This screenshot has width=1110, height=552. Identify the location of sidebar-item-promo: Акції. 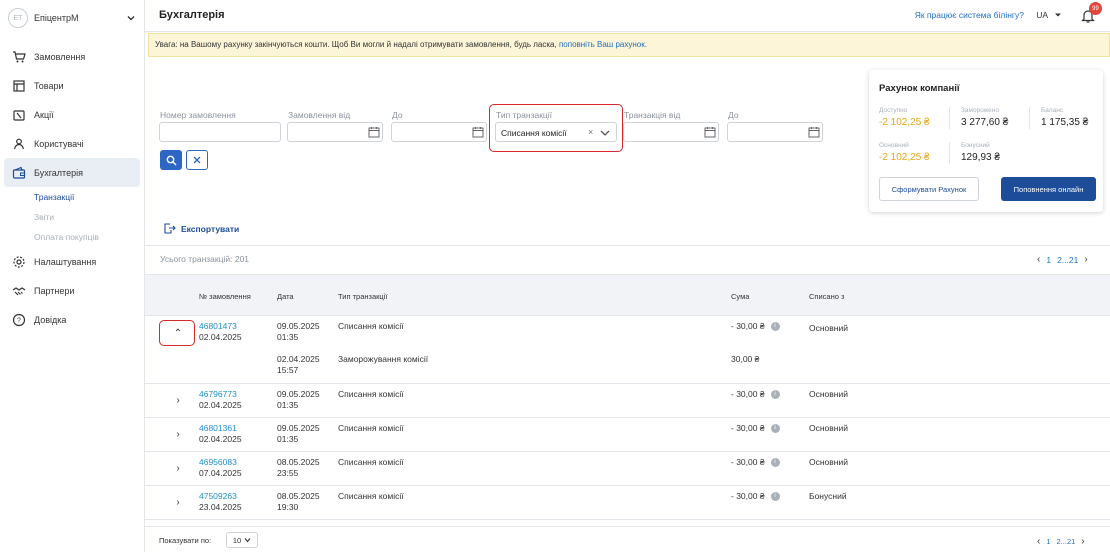
(72, 114).